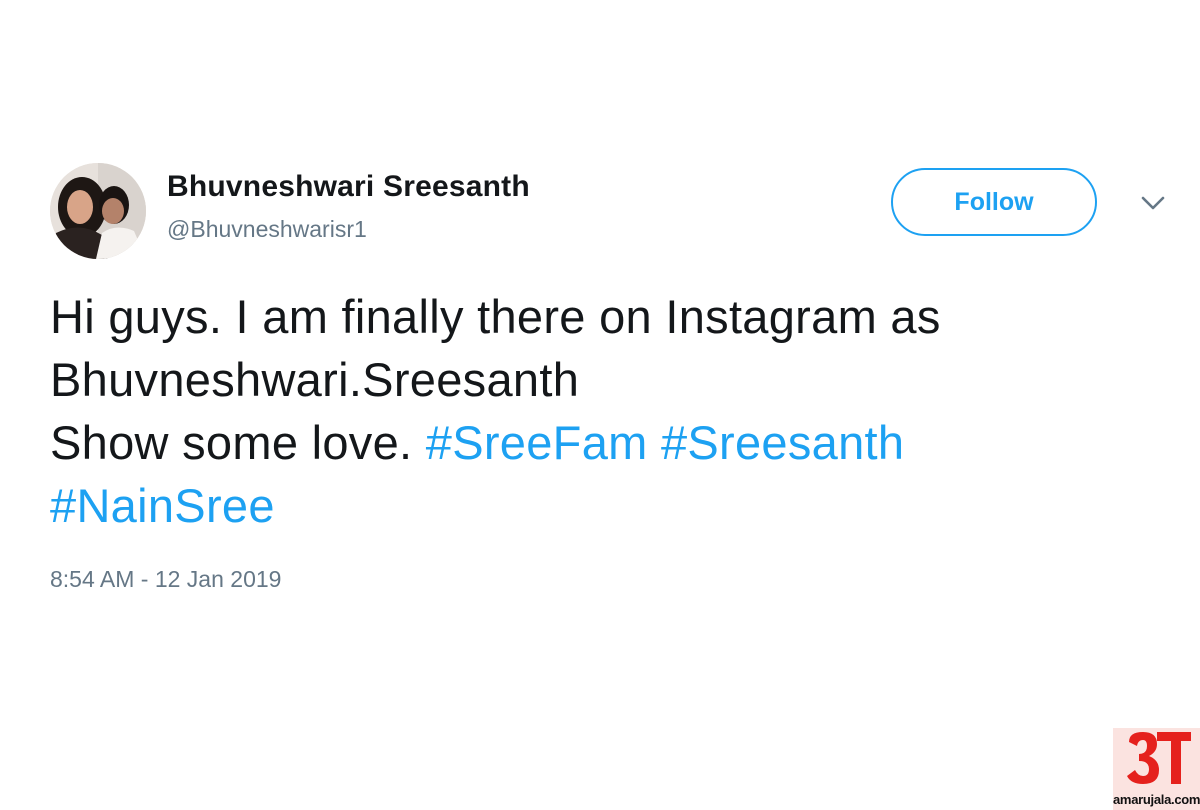  What do you see at coordinates (1156, 799) in the screenshot?
I see `watermark-site: amarujala.com` at bounding box center [1156, 799].